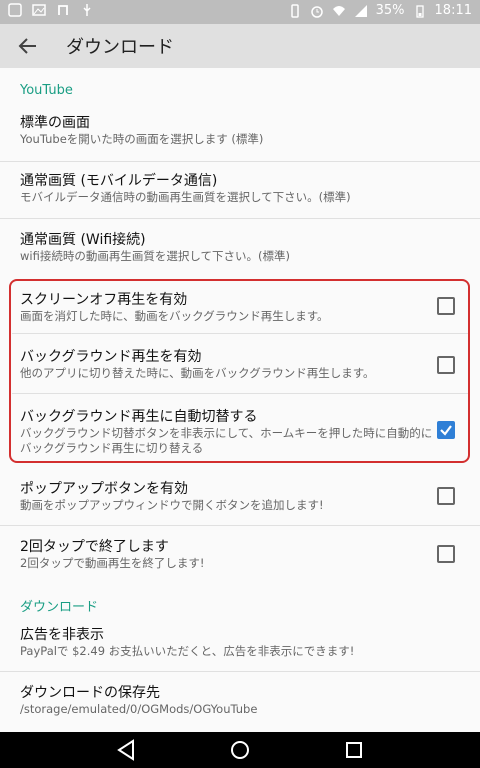  I want to click on page-title: ダウンロード, so click(120, 47).